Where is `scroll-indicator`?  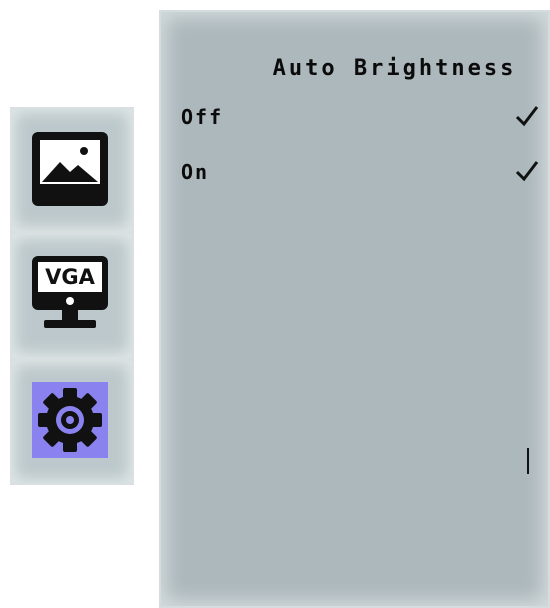
scroll-indicator is located at coordinates (528, 461).